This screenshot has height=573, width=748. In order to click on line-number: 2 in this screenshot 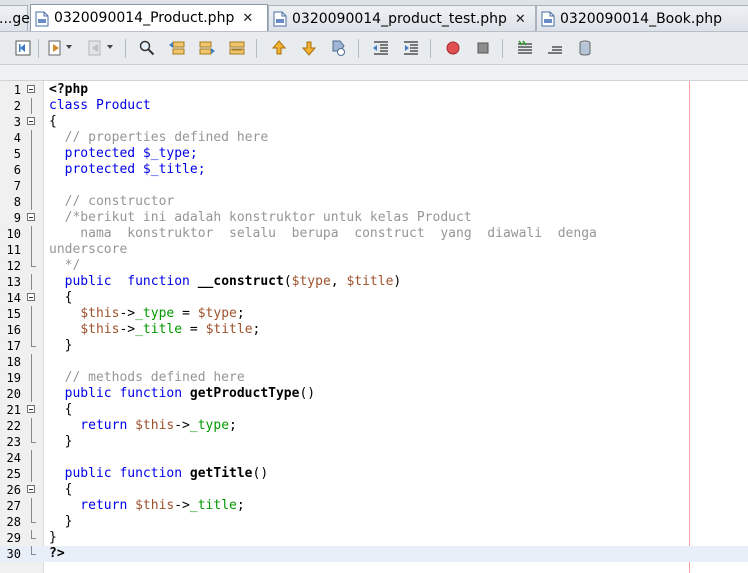, I will do `click(17, 106)`.